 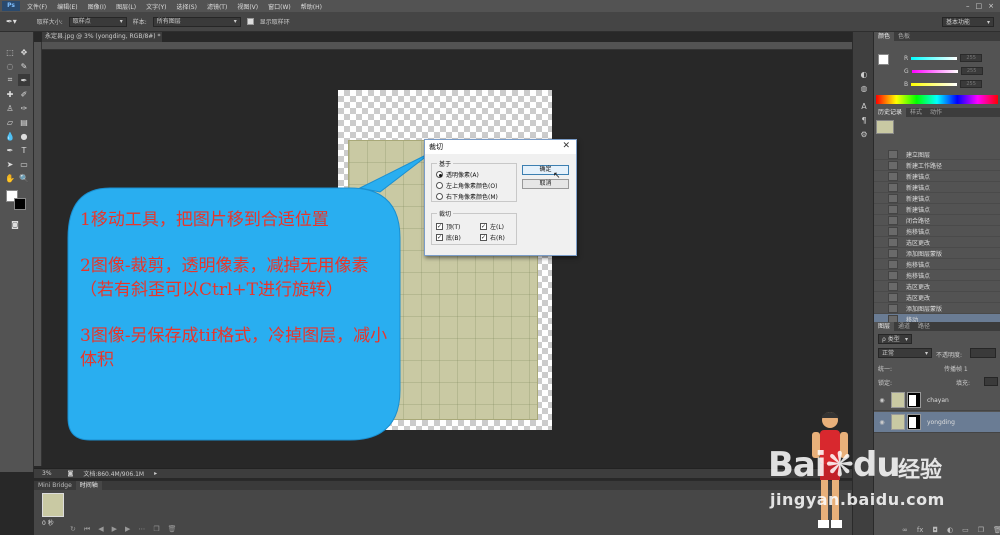 I want to click on menu-edit: 编辑(E), so click(x=67, y=6).